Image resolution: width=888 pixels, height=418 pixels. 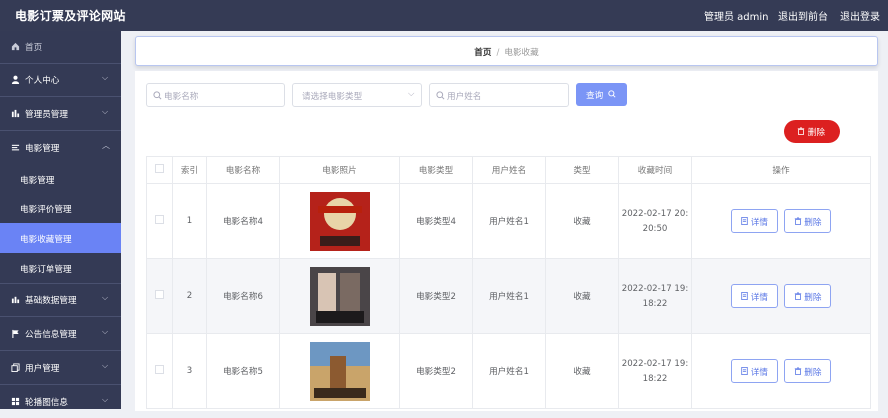 What do you see at coordinates (15, 113) in the screenshot?
I see `chart-icon` at bounding box center [15, 113].